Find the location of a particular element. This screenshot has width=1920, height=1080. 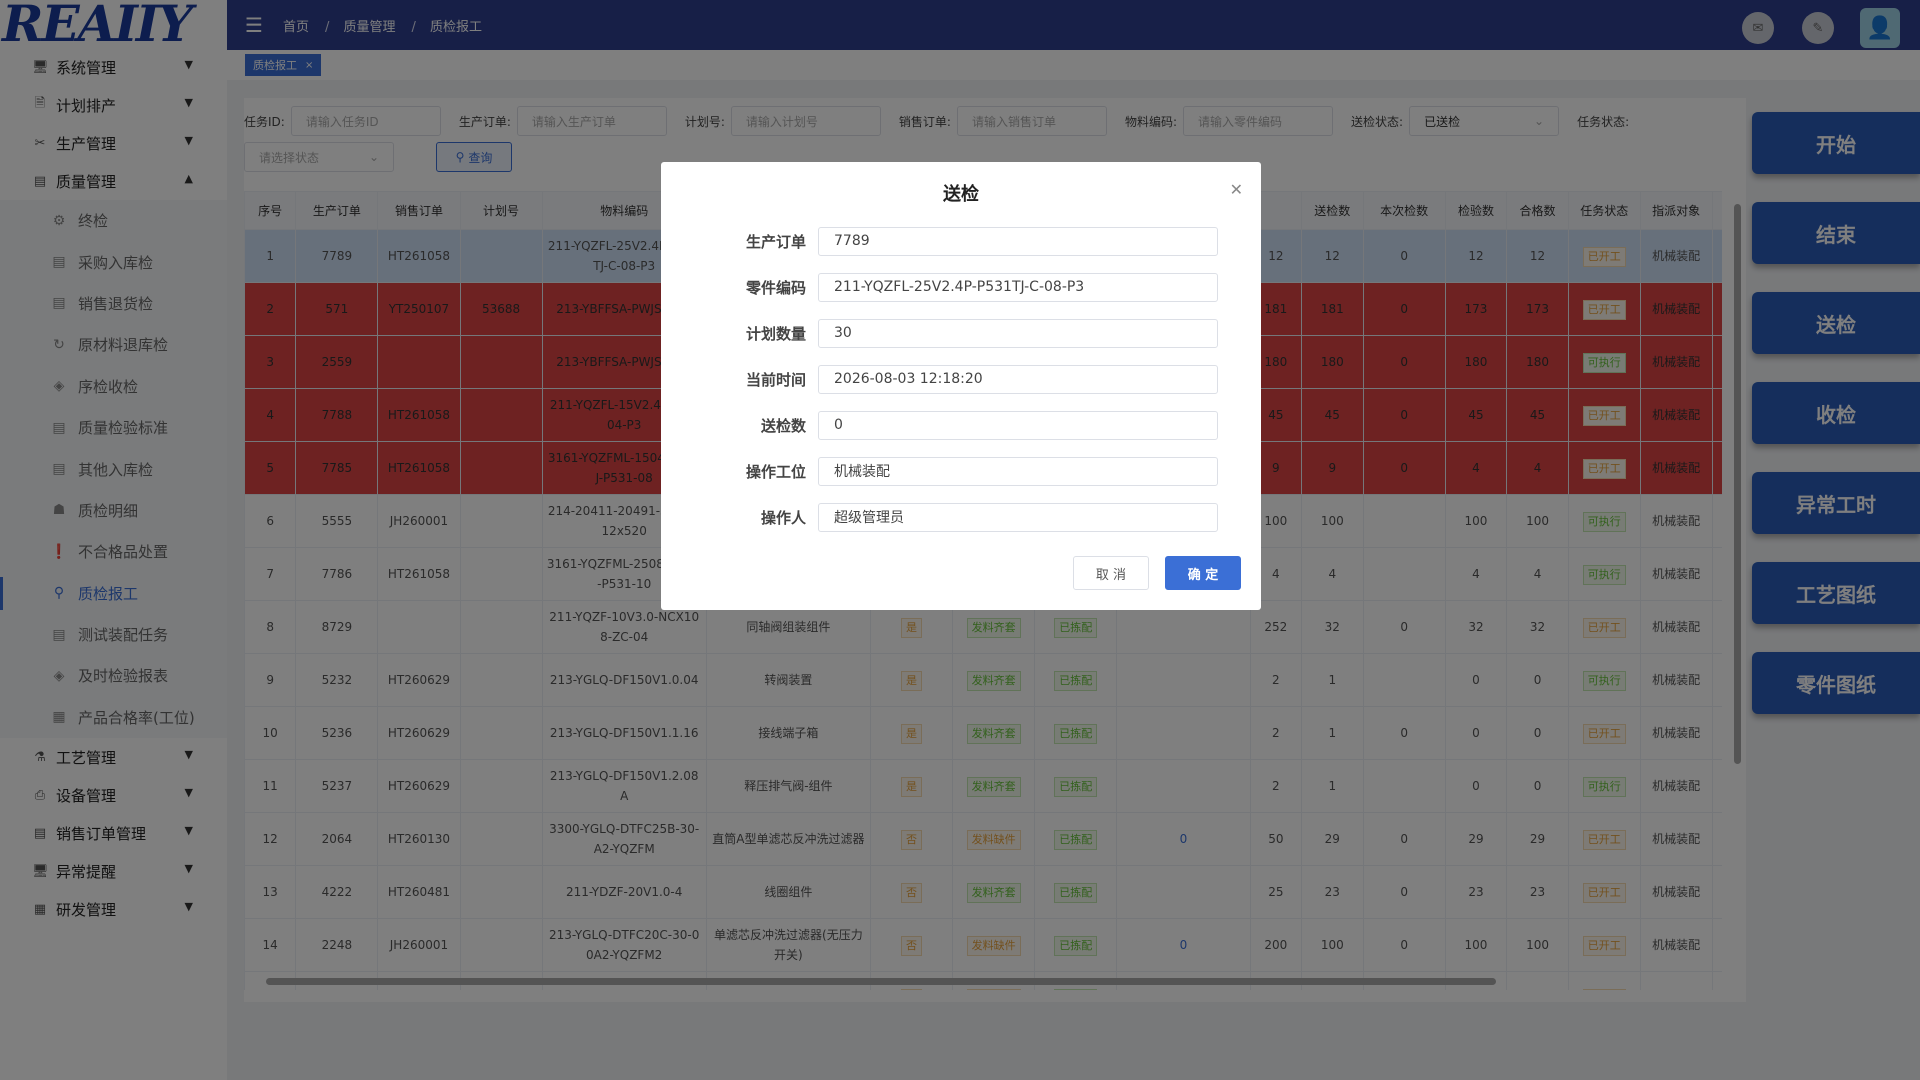

confirm-button: 确 定 is located at coordinates (1203, 573).